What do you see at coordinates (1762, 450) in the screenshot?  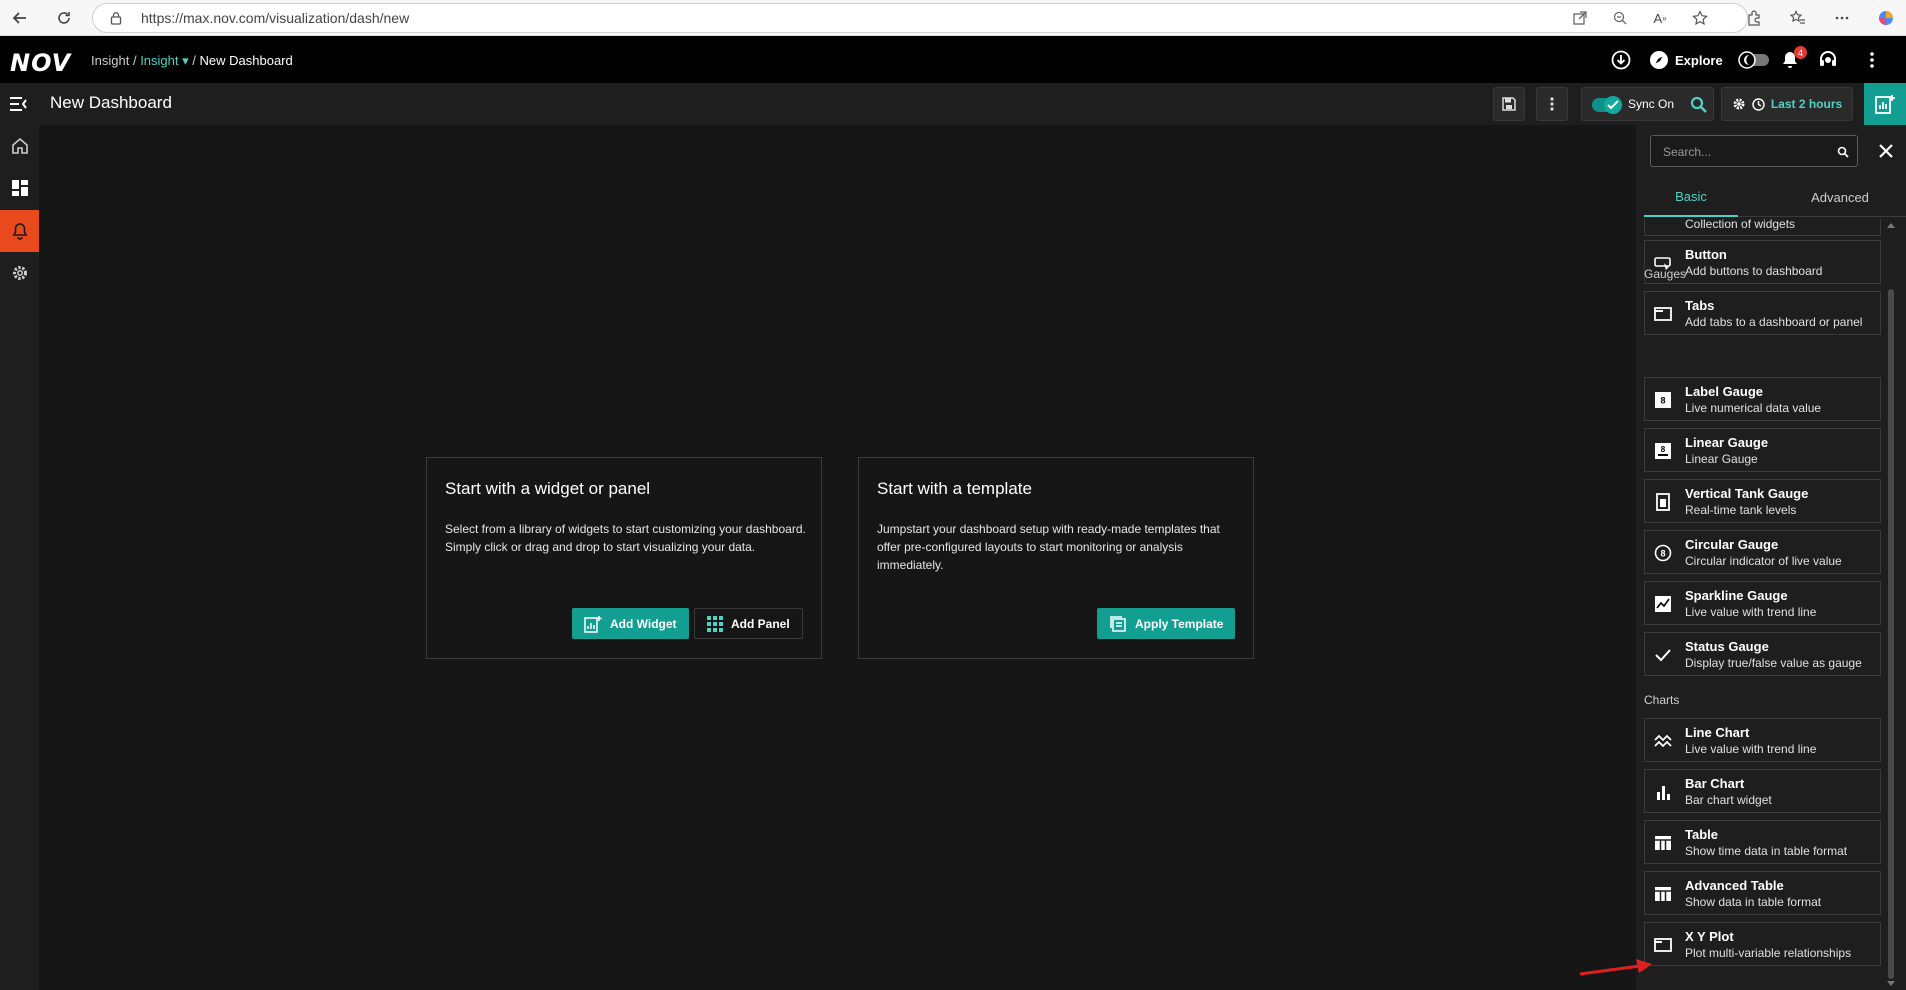 I see `widget-item-linear-gauge: 8 Linear Gauge Linear Gauge` at bounding box center [1762, 450].